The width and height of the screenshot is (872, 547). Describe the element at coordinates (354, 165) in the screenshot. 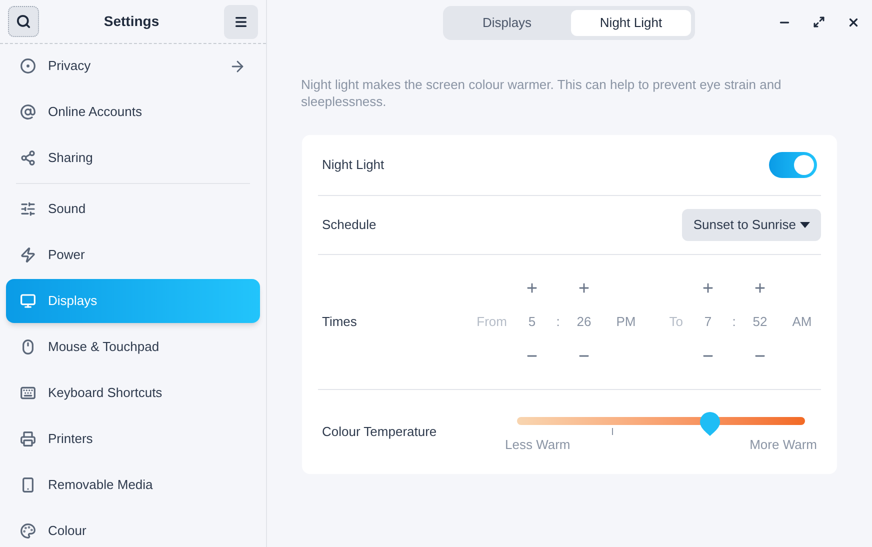

I see `setting-label: Night Light` at that location.